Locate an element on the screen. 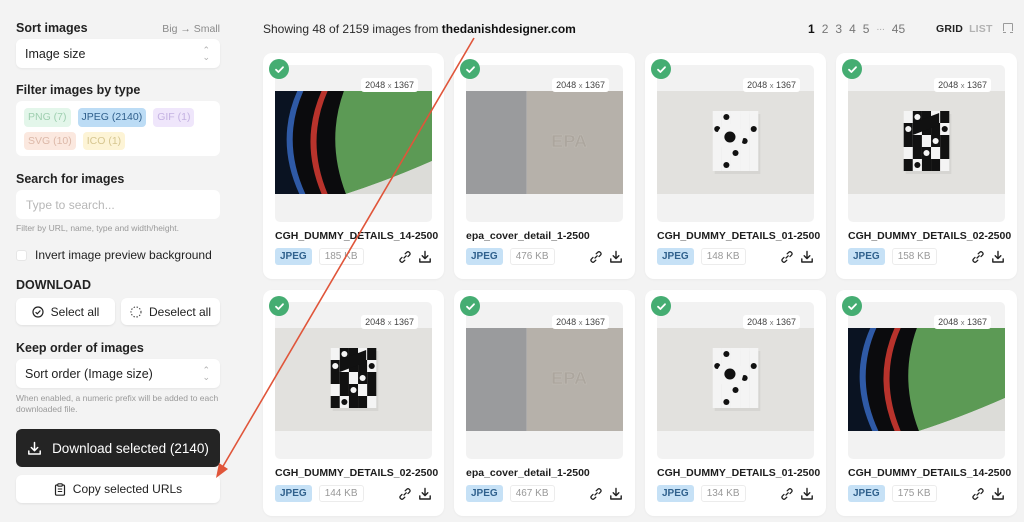 The image size is (1024, 522). list-view-button: LIST is located at coordinates (981, 29).